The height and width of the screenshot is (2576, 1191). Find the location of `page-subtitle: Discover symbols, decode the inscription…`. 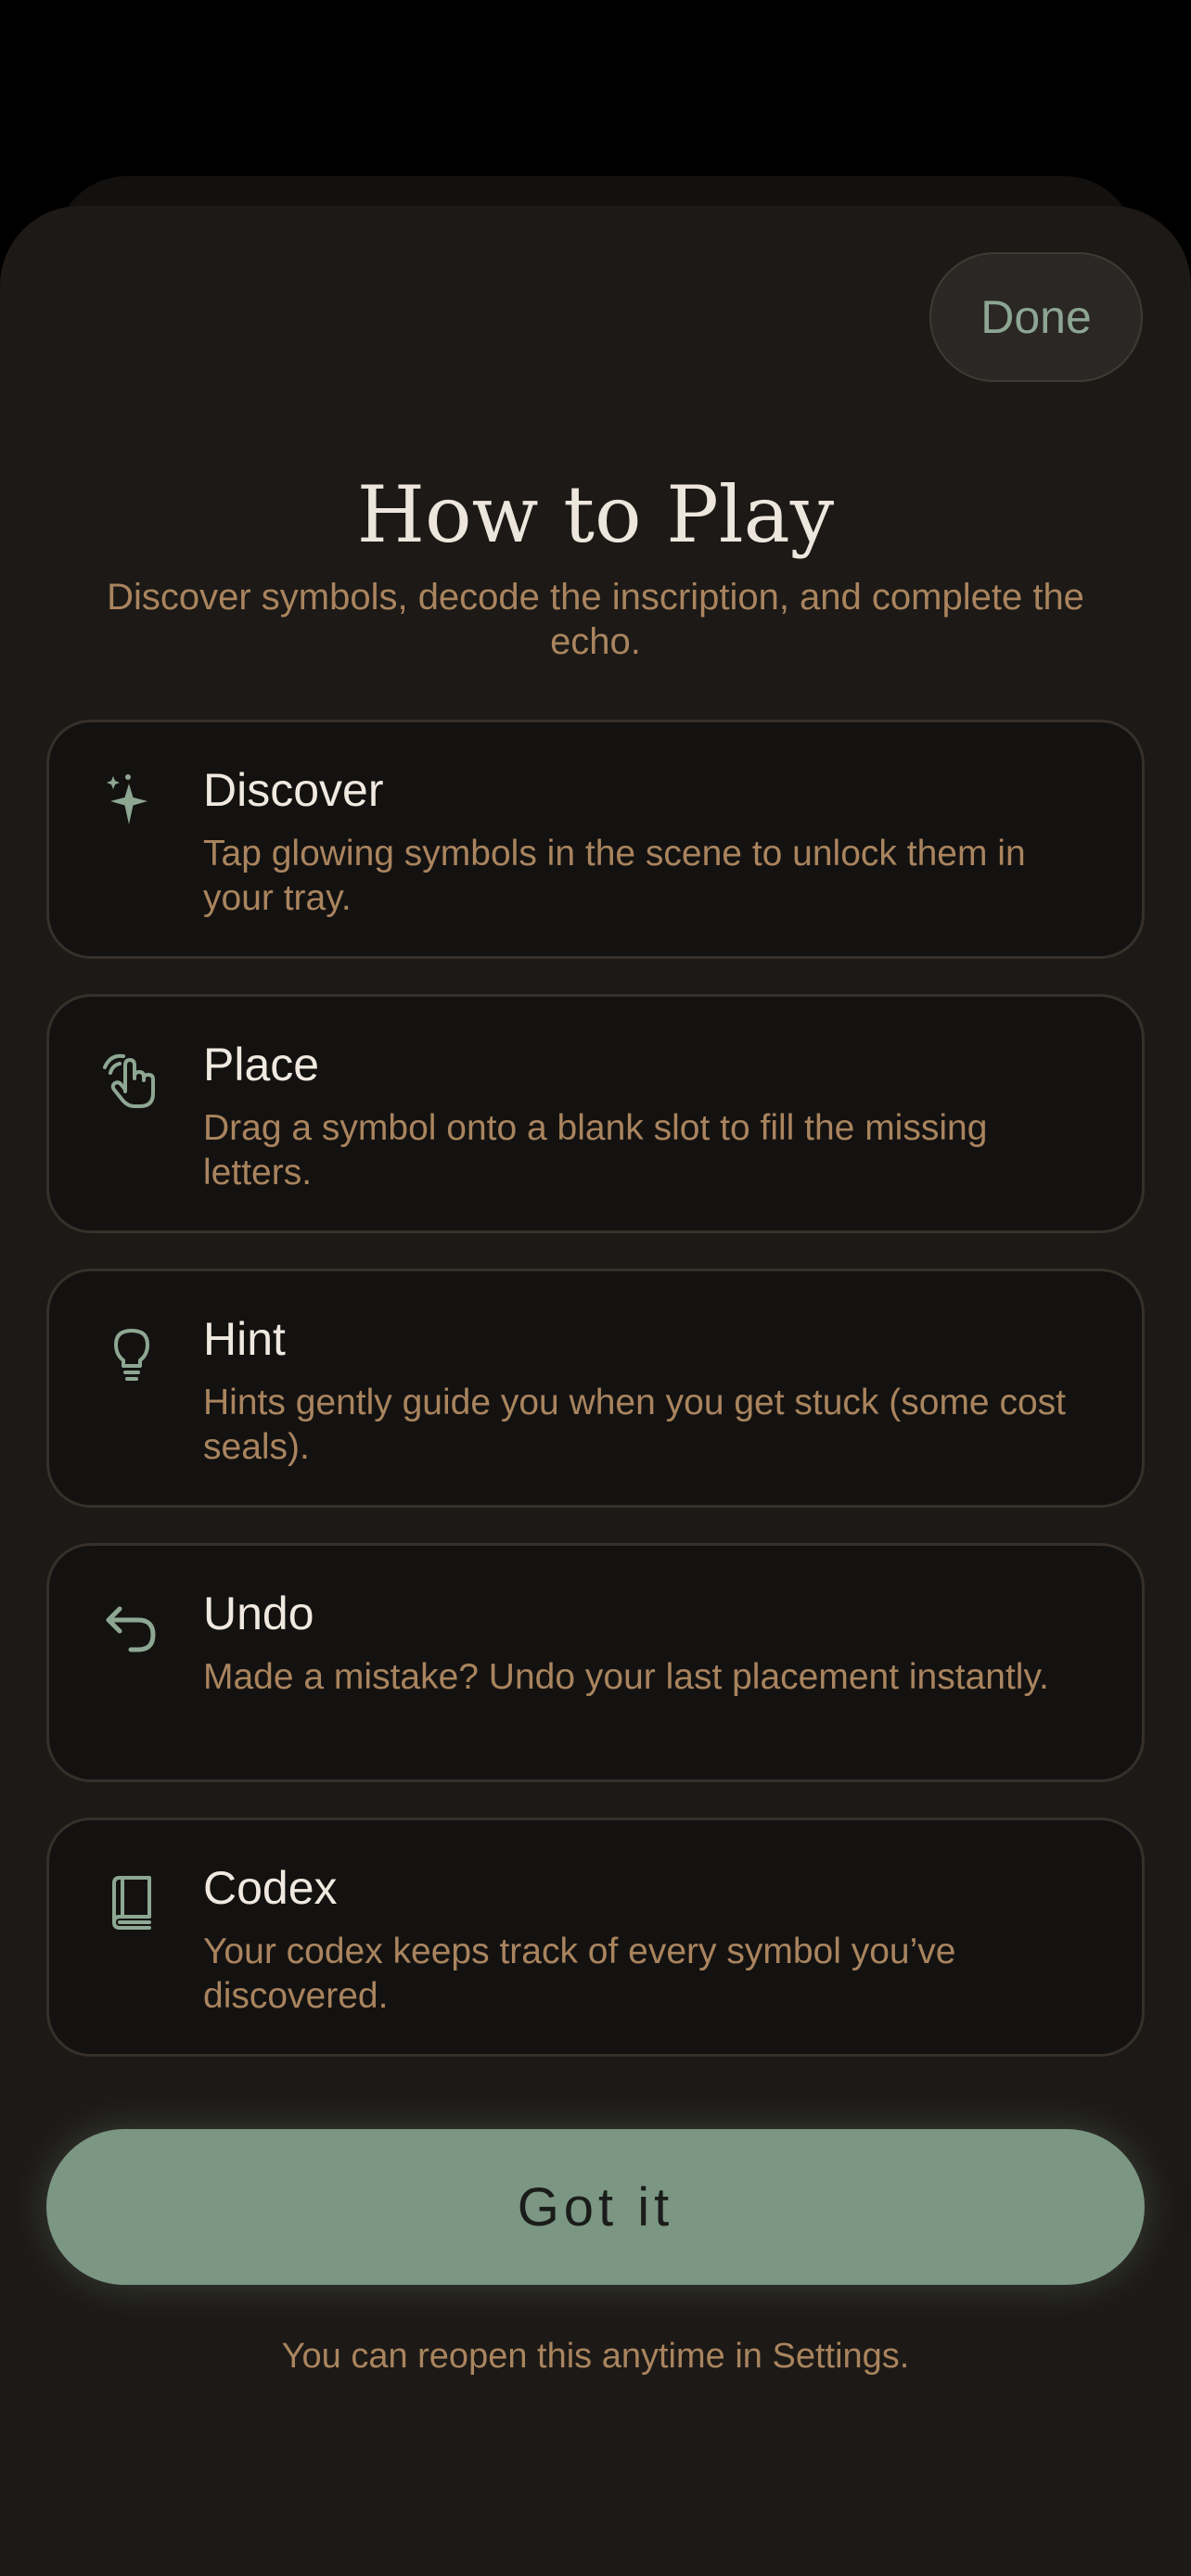

page-subtitle: Discover symbols, decode the inscription… is located at coordinates (595, 619).